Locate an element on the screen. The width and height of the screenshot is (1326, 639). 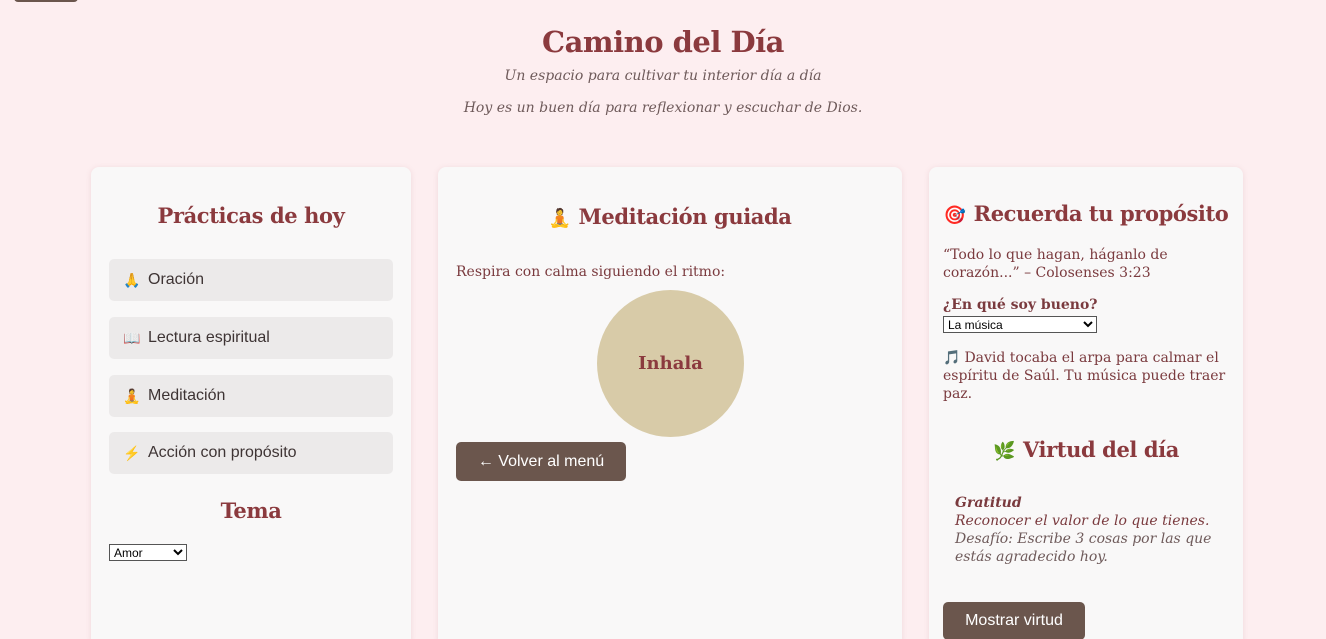
top-button-stub is located at coordinates (46, 1).